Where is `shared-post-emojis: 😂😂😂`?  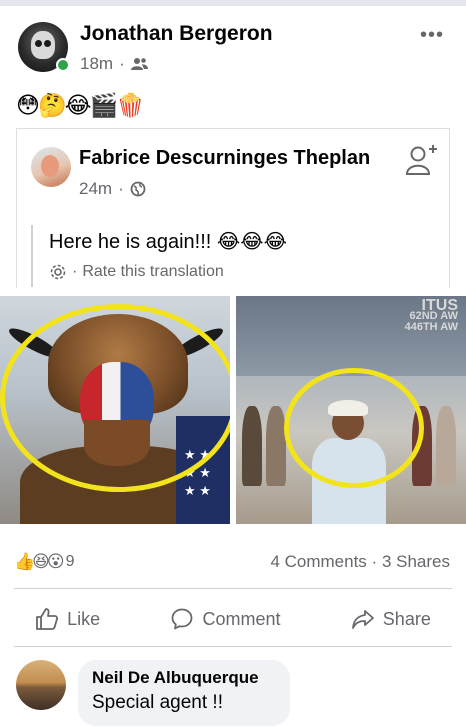
shared-post-emojis: 😂😂😂 is located at coordinates (251, 242).